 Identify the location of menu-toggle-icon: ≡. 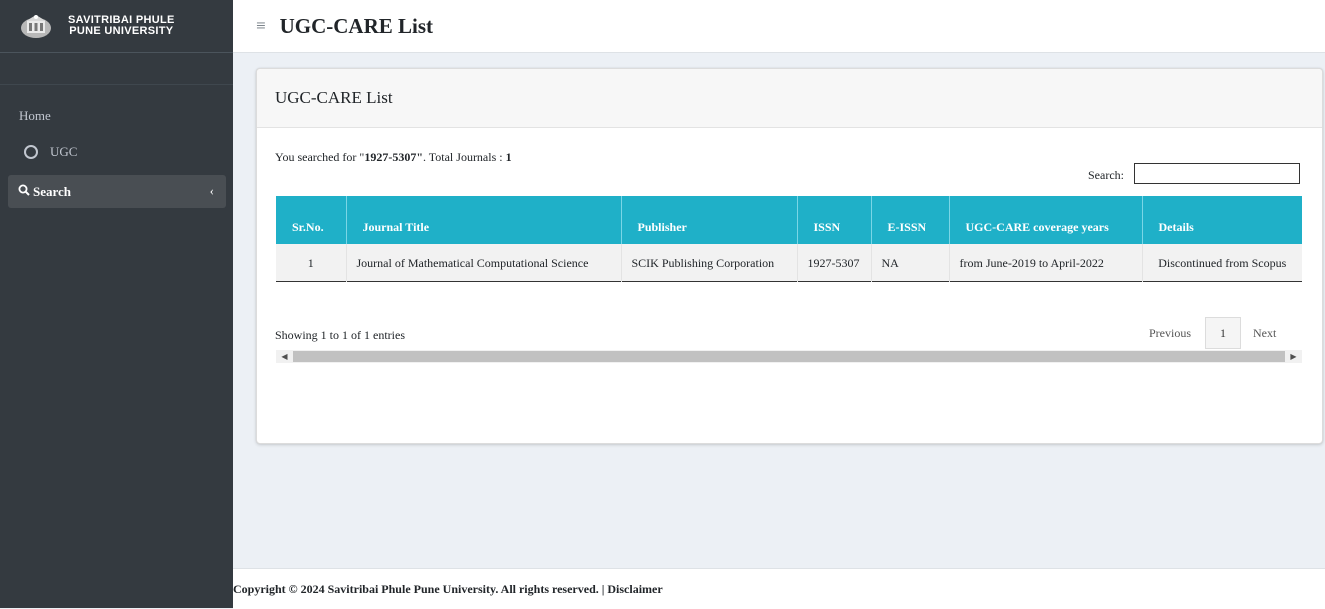
(261, 26).